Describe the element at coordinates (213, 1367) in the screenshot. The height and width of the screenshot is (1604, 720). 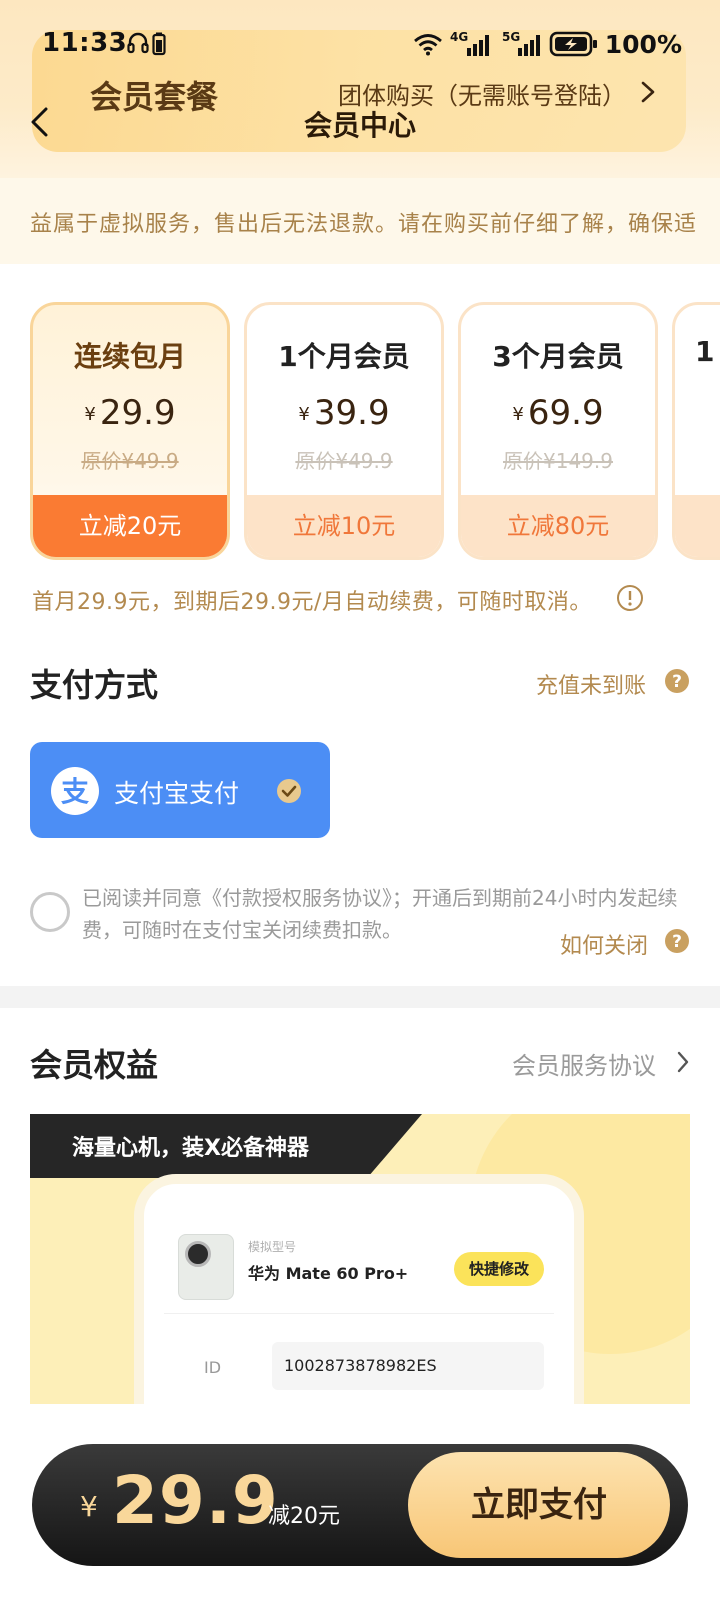
I see `id-label: ID` at that location.